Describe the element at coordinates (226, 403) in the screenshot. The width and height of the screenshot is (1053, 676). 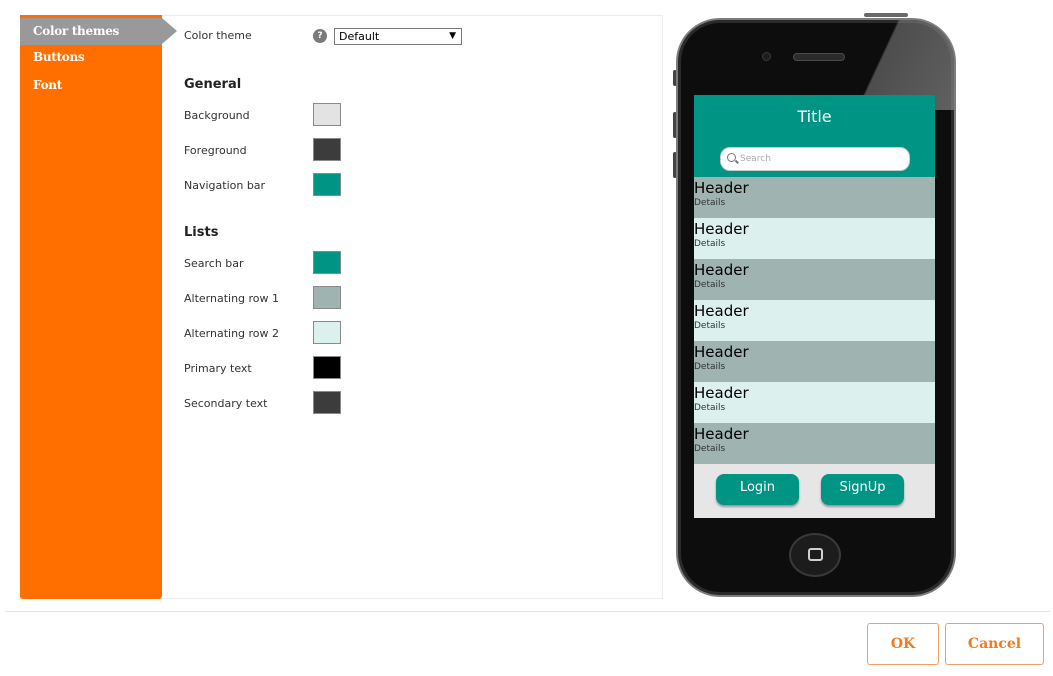
I see `secondary-text-label: Secondary text` at that location.